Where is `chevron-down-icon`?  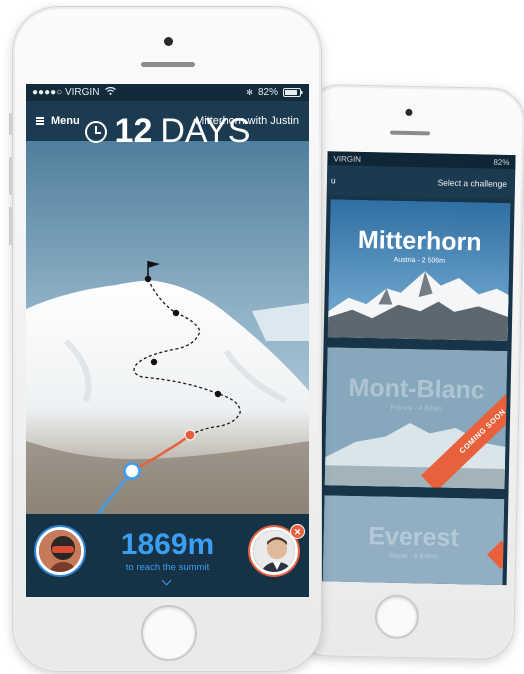 chevron-down-icon is located at coordinates (166, 580).